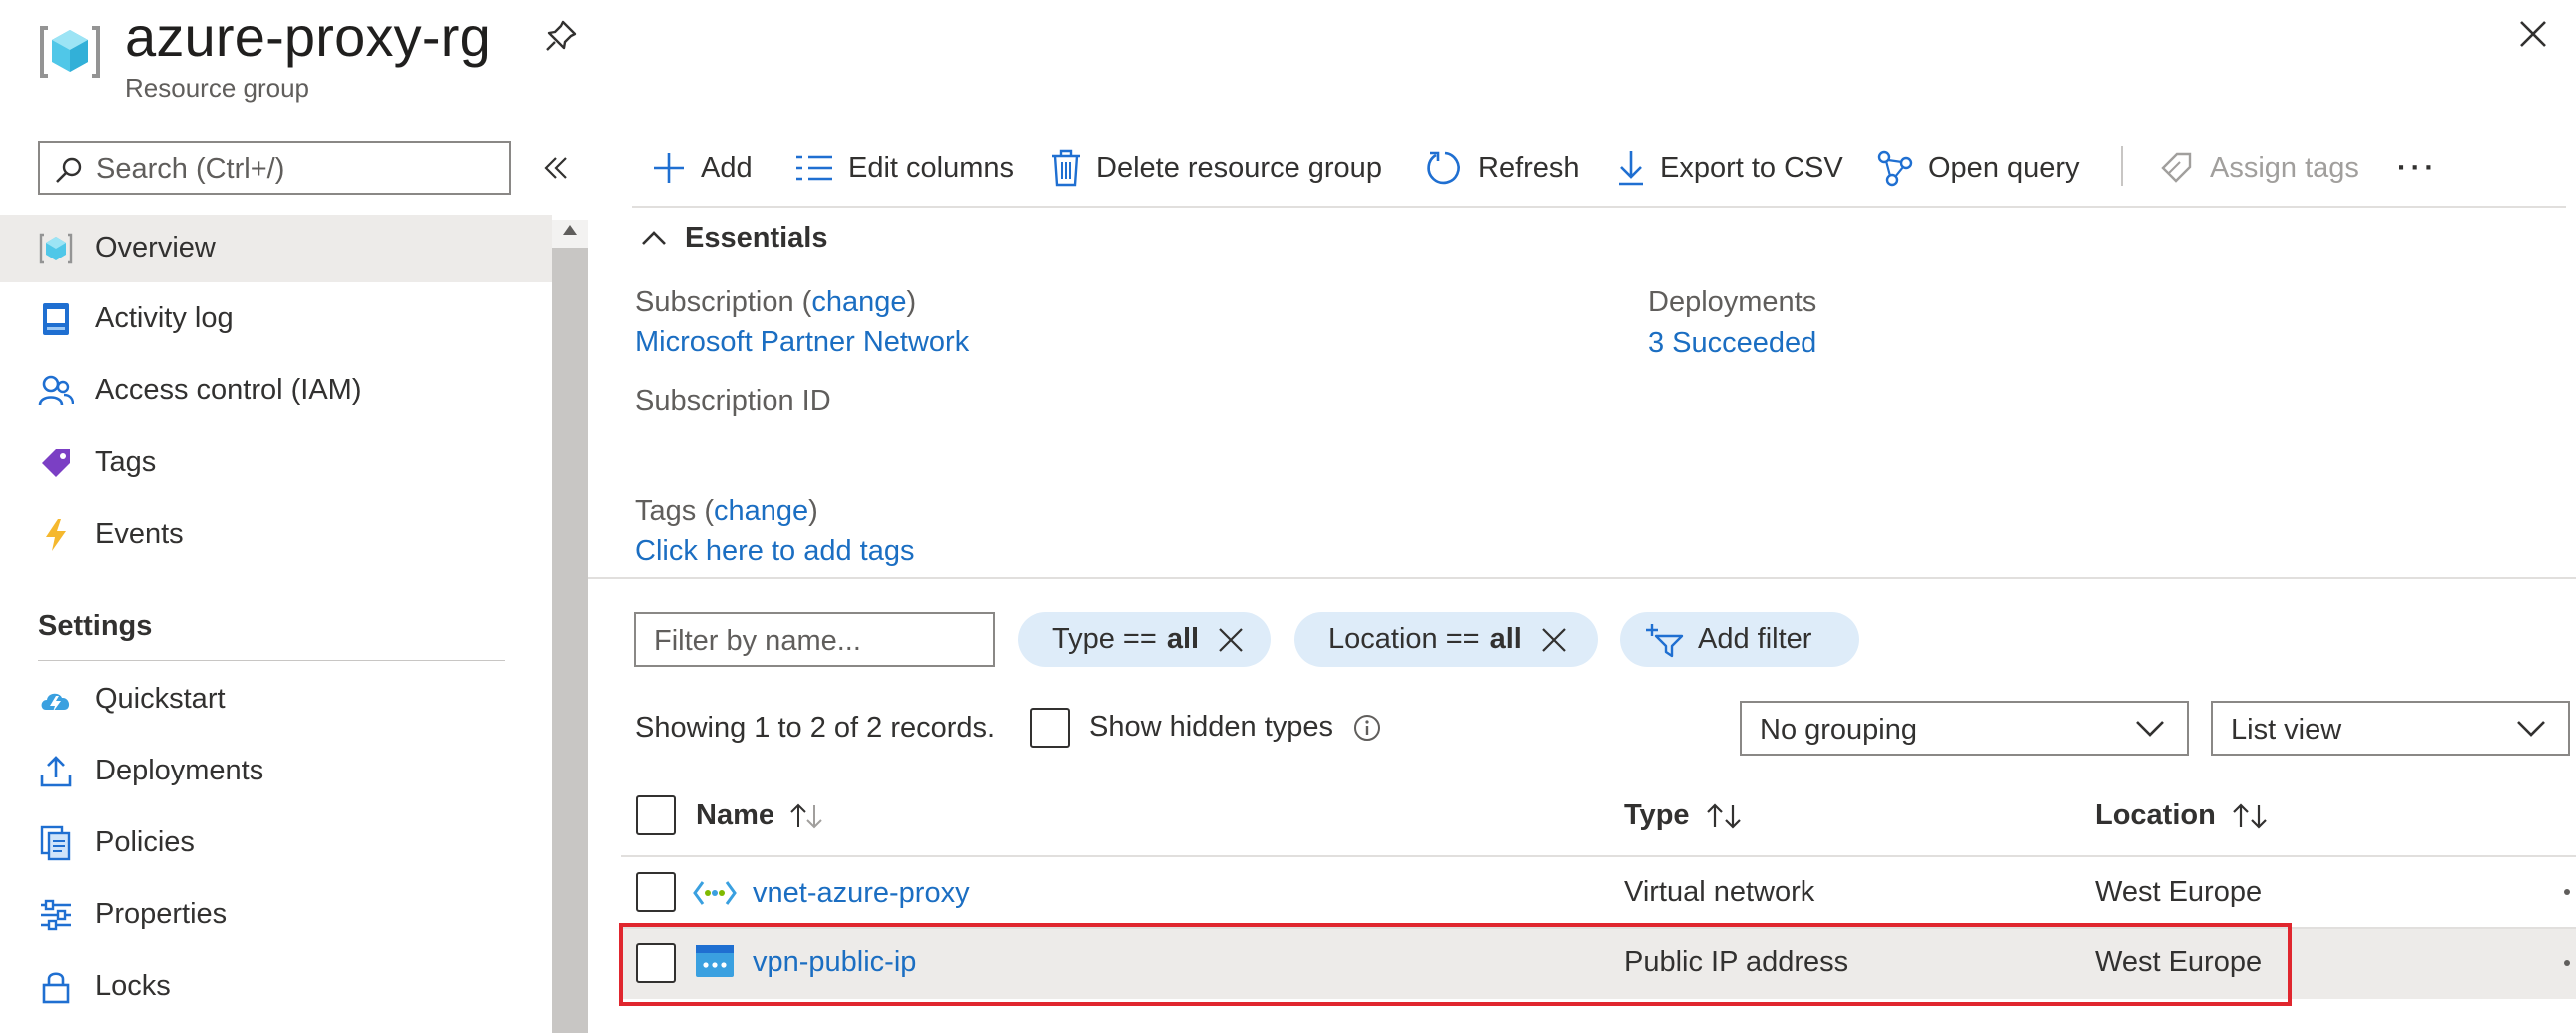  Describe the element at coordinates (1456, 964) in the screenshot. I see `highlight-box` at that location.